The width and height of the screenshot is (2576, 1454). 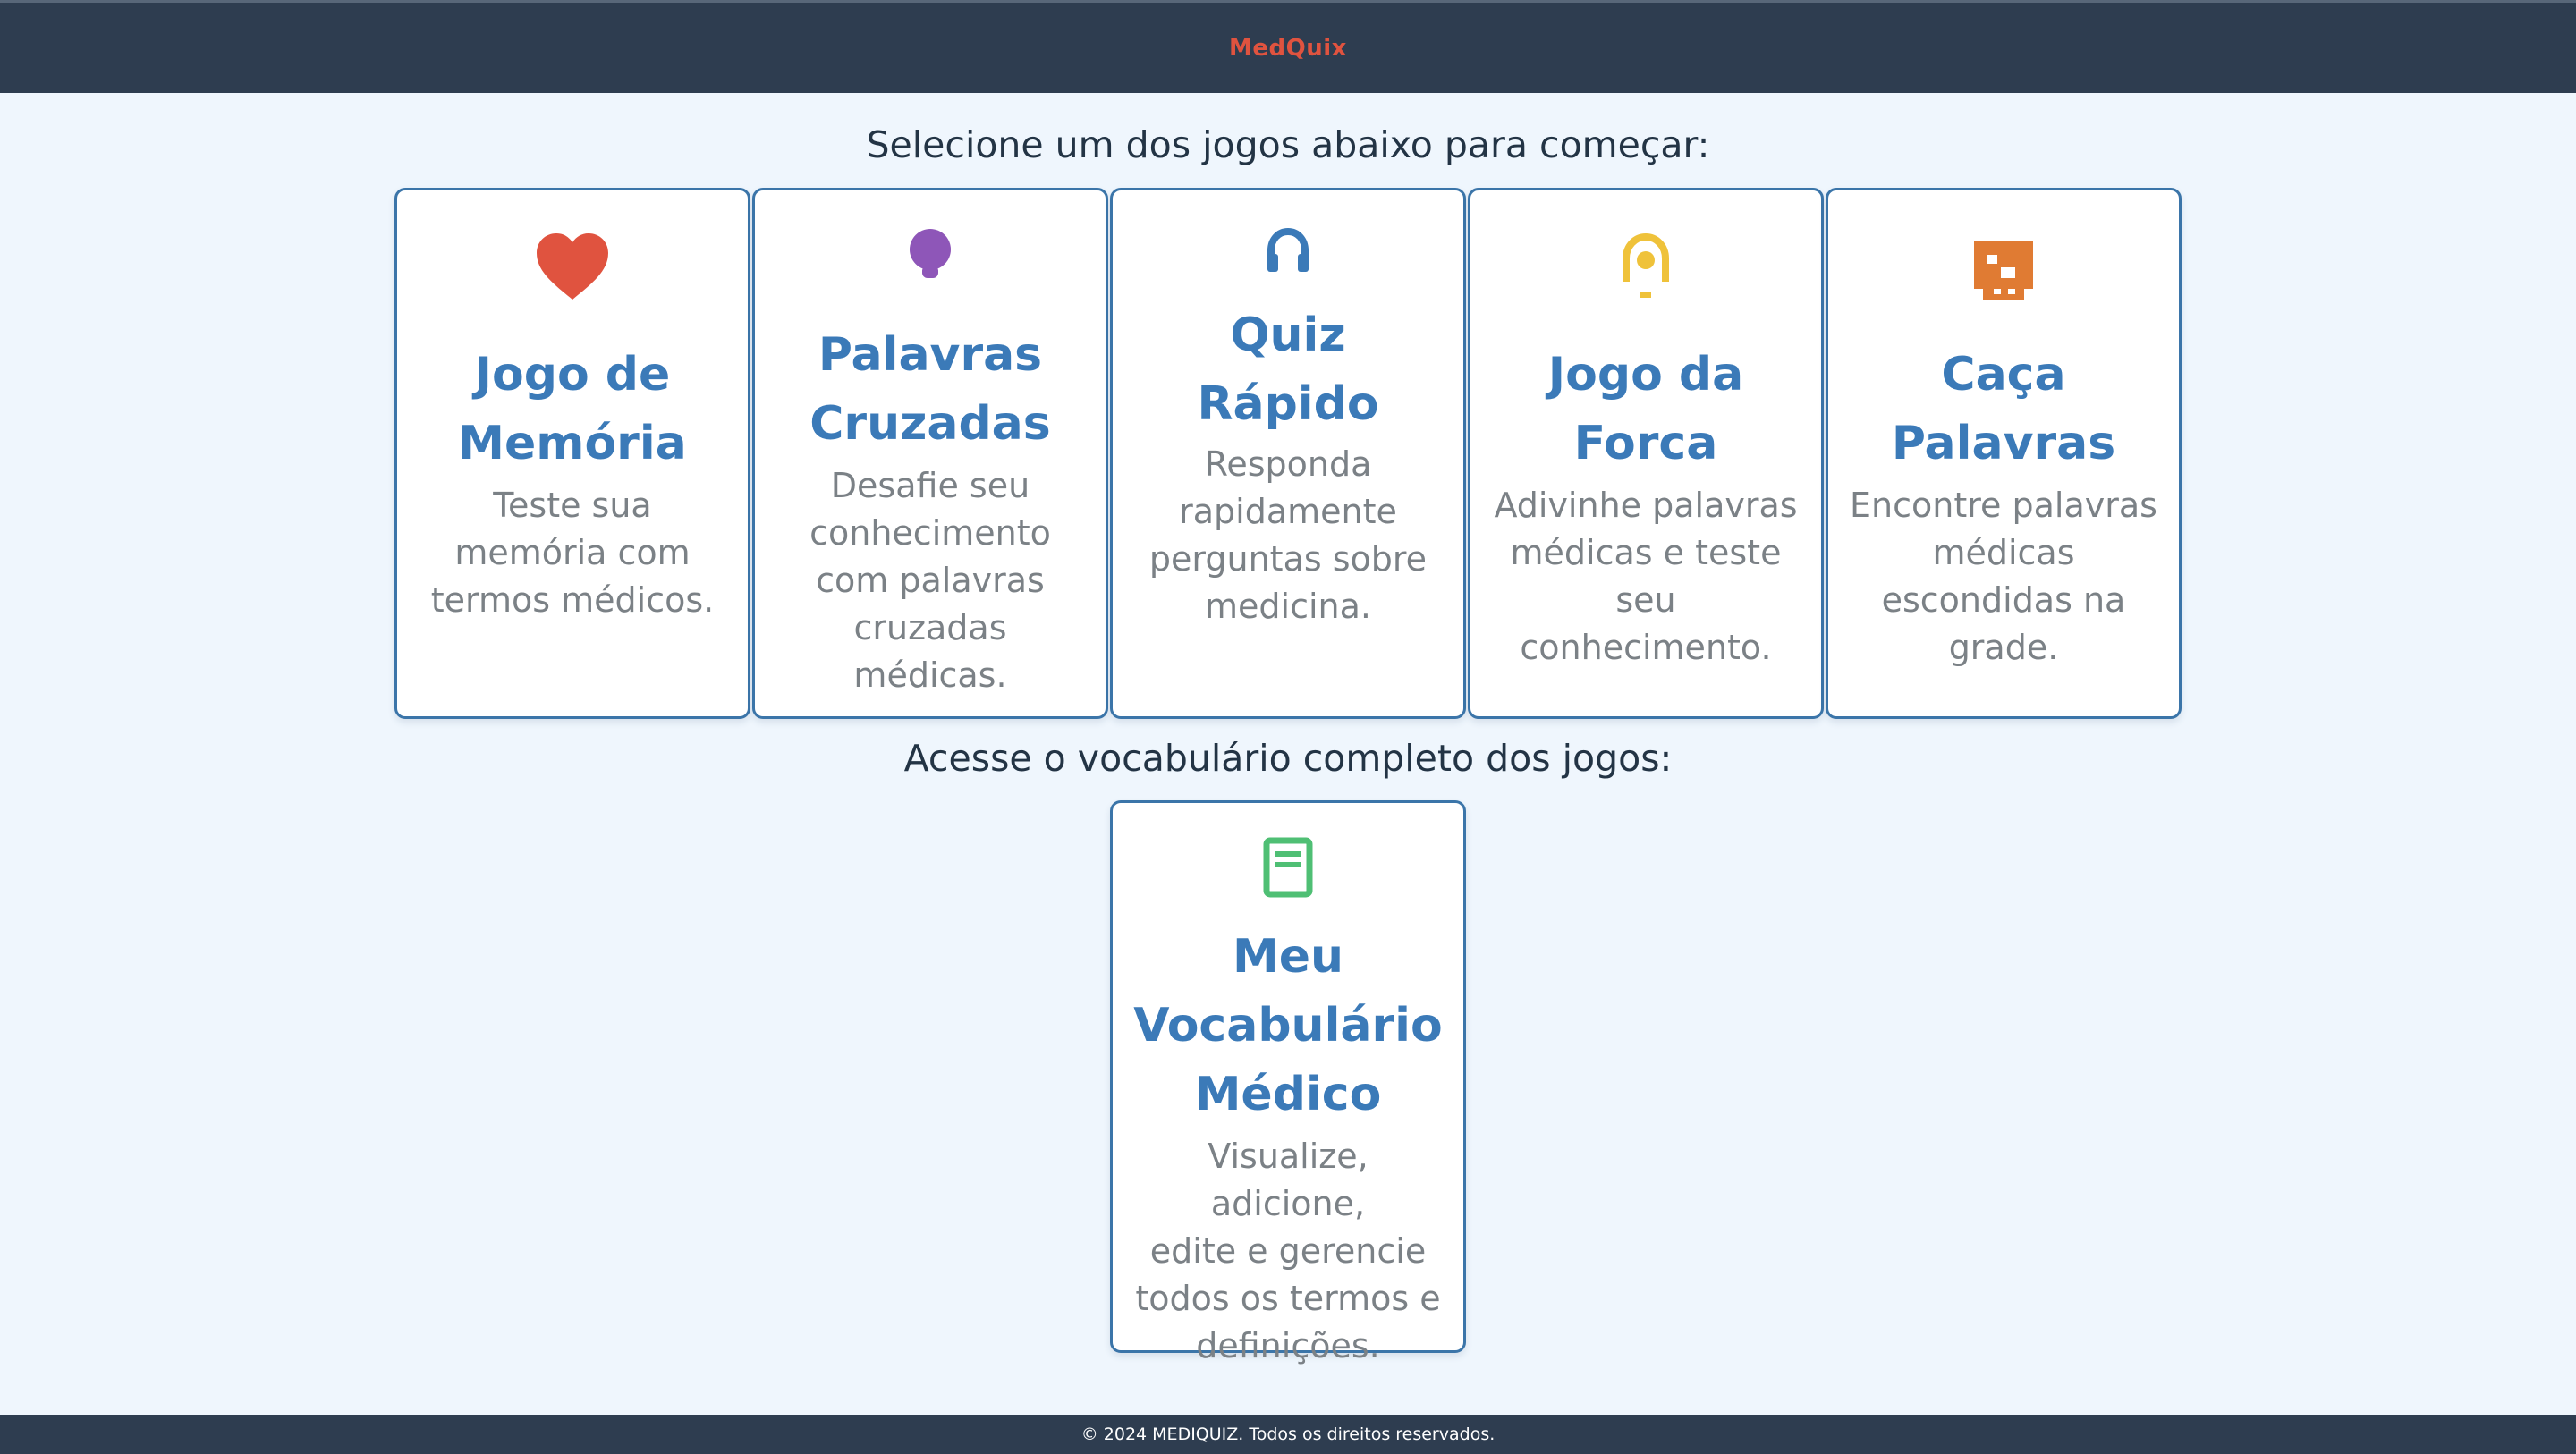 I want to click on vocab-desc-line: Visualize, adicione,, so click(x=1288, y=1180).